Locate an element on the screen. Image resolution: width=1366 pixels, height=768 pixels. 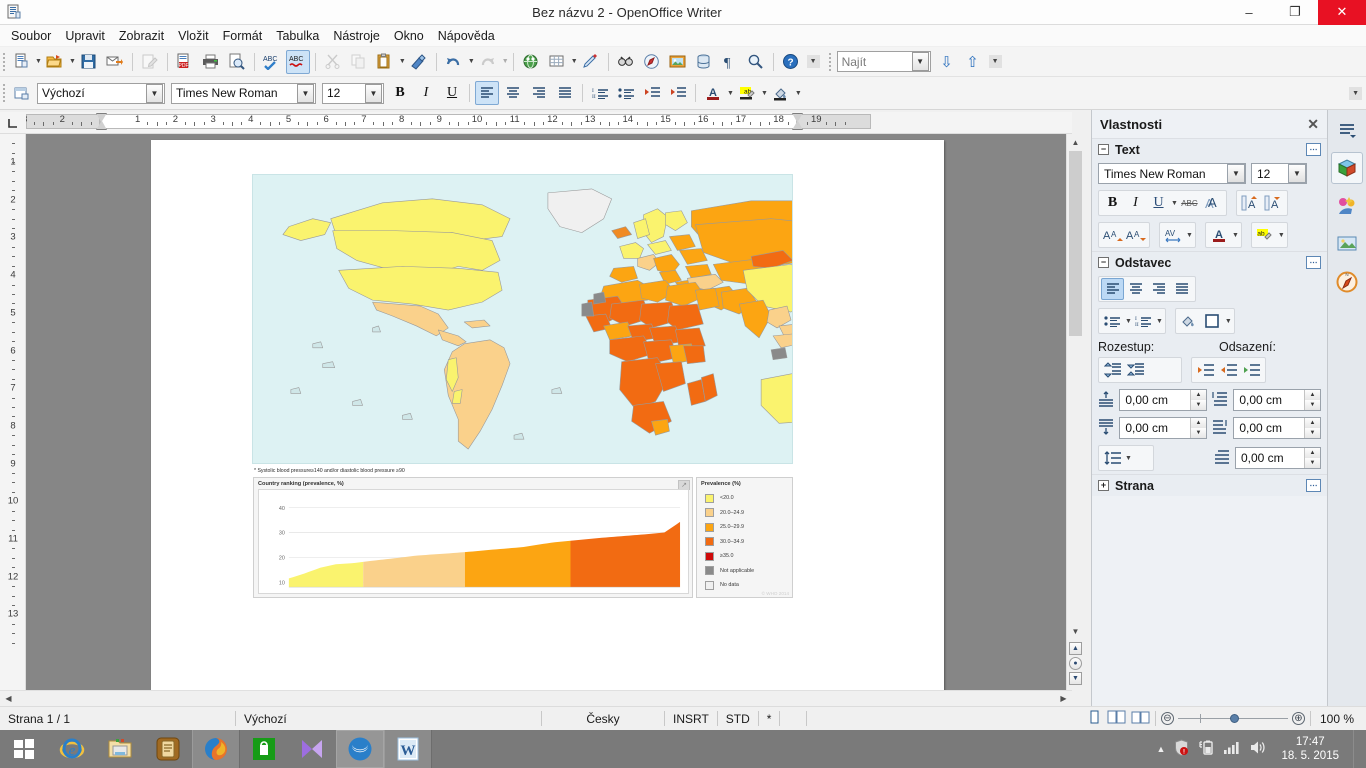
redo-icon is located at coordinates (488, 62).